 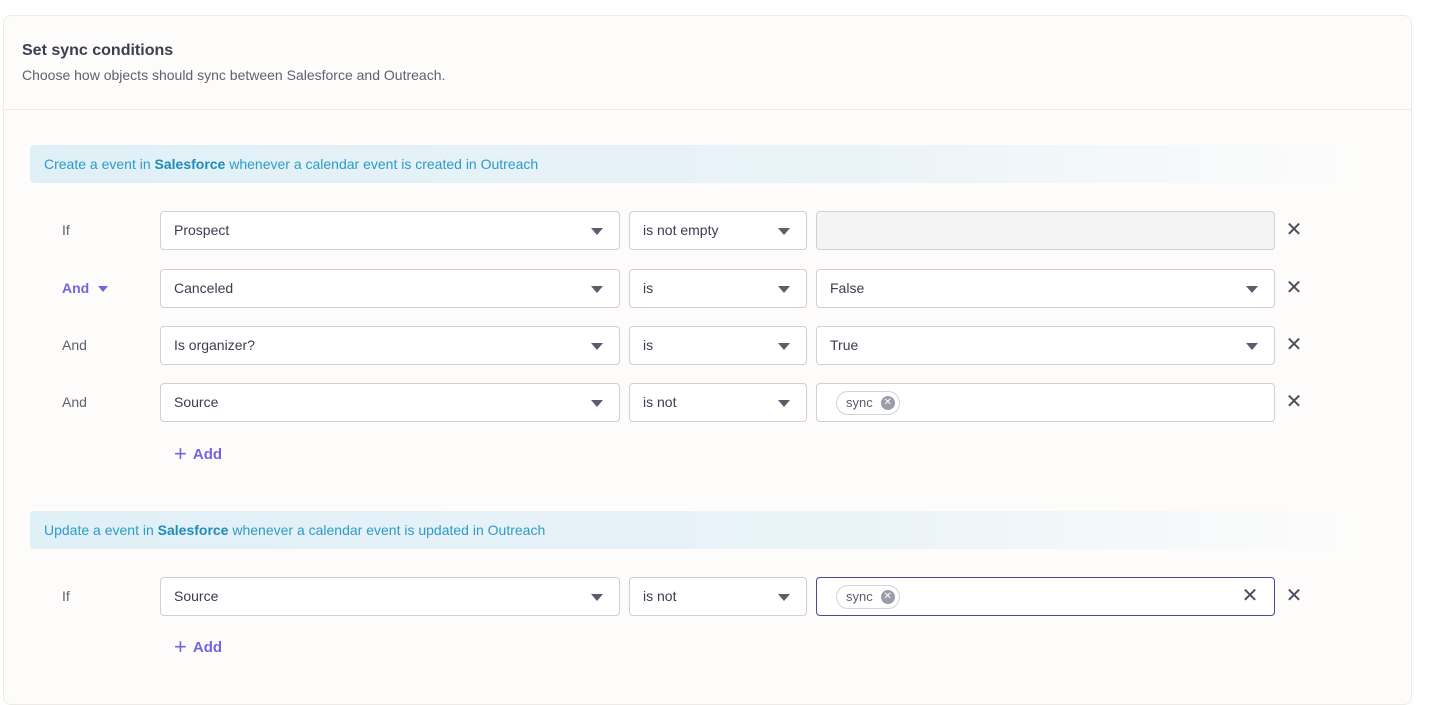 What do you see at coordinates (1045, 230) in the screenshot?
I see `value-input-disabled` at bounding box center [1045, 230].